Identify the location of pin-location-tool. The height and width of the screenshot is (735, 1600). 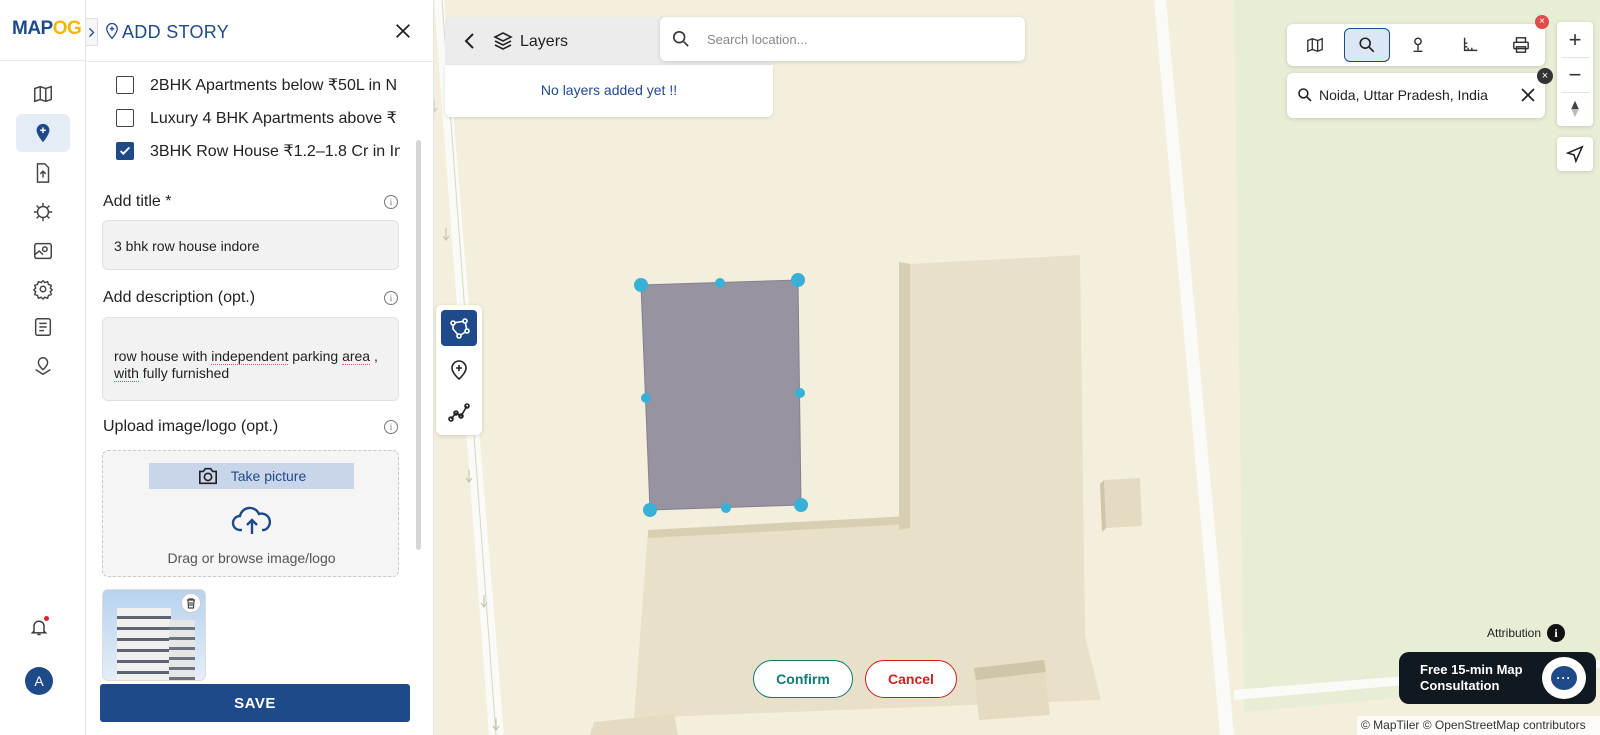
(1418, 45).